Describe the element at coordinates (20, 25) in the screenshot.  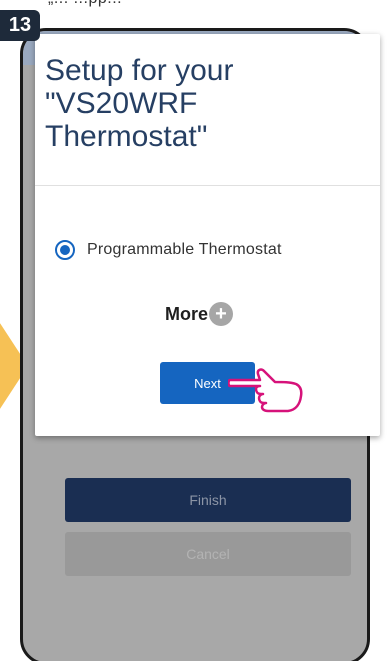
I see `step-number-badge: 13` at that location.